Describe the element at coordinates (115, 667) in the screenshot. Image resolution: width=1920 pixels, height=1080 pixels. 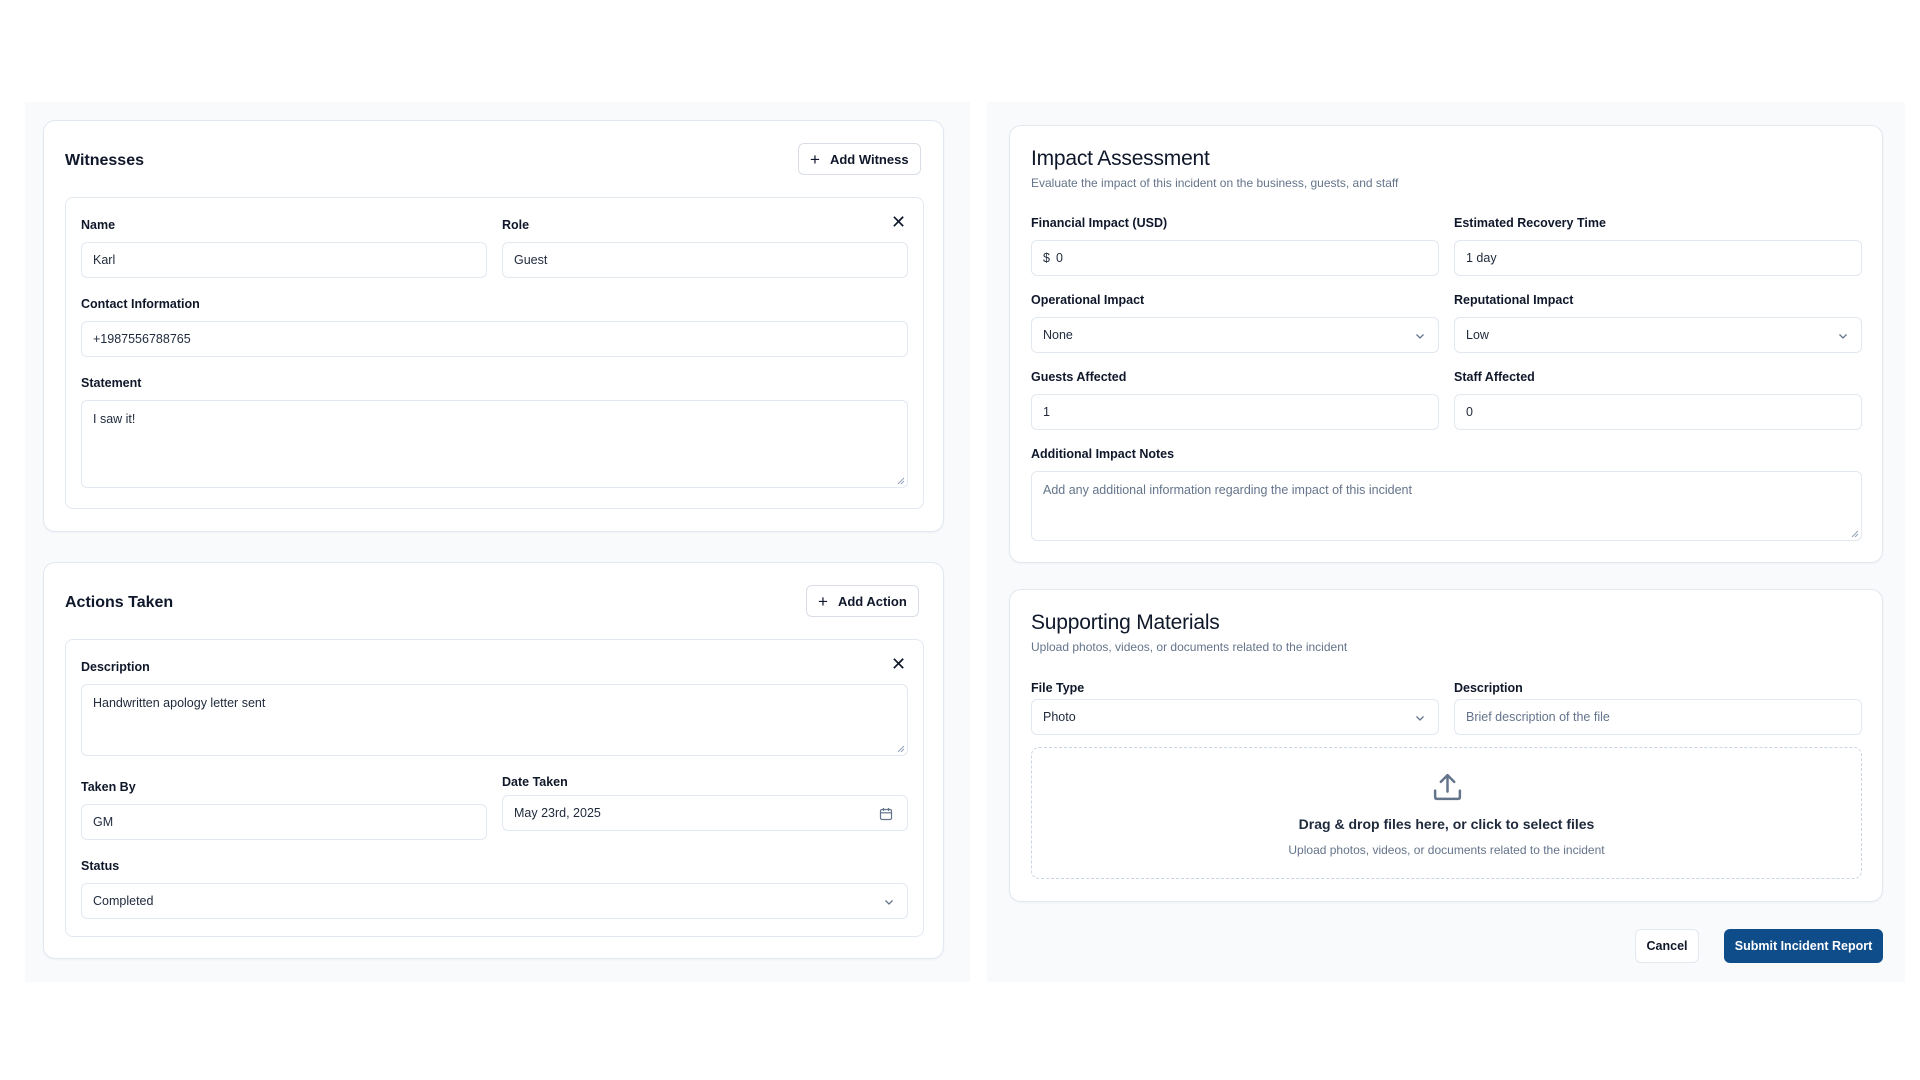
I see `action-description-label: Description` at that location.